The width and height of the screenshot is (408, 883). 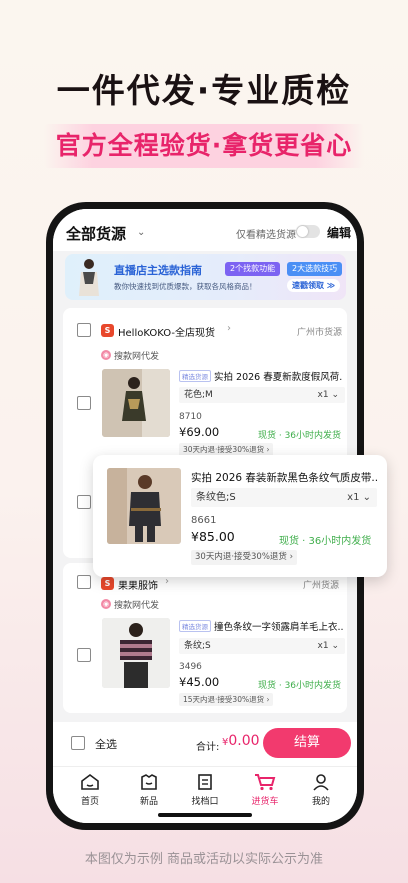 What do you see at coordinates (307, 743) in the screenshot?
I see `checkout-button: 结算` at bounding box center [307, 743].